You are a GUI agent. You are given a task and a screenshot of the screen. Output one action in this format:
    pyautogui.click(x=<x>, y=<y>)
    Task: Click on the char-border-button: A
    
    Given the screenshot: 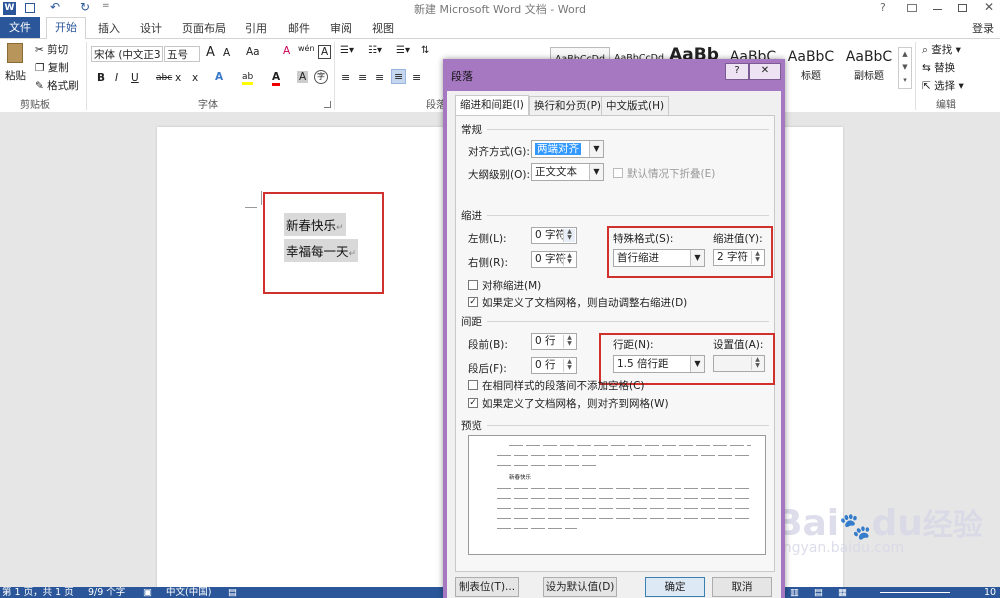 What is the action you would take?
    pyautogui.click(x=325, y=52)
    